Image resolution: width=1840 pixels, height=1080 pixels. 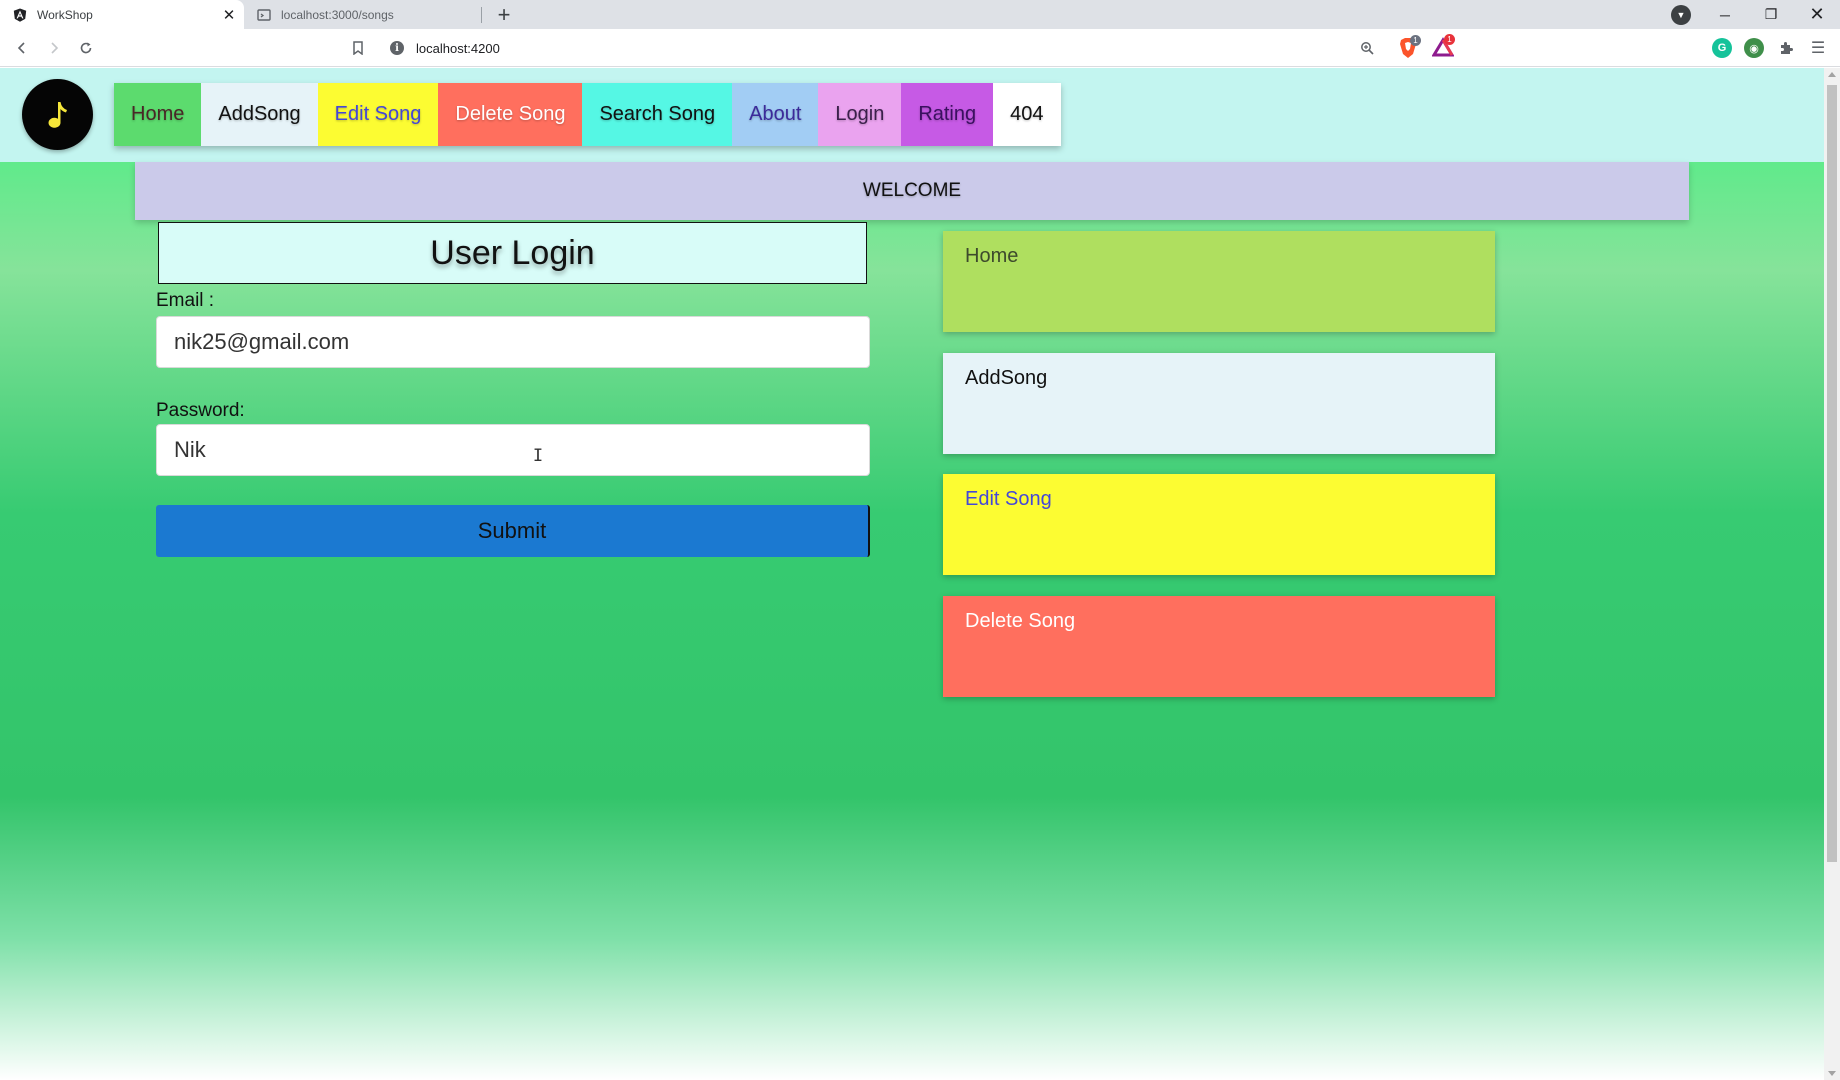 What do you see at coordinates (1219, 524) in the screenshot?
I see `card-edit-song: Edit Song` at bounding box center [1219, 524].